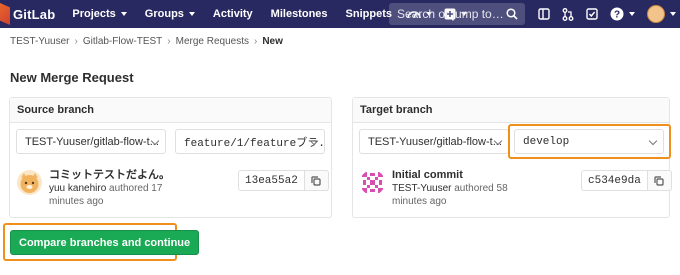 This screenshot has height=275, width=680. I want to click on user-menu, so click(660, 14).